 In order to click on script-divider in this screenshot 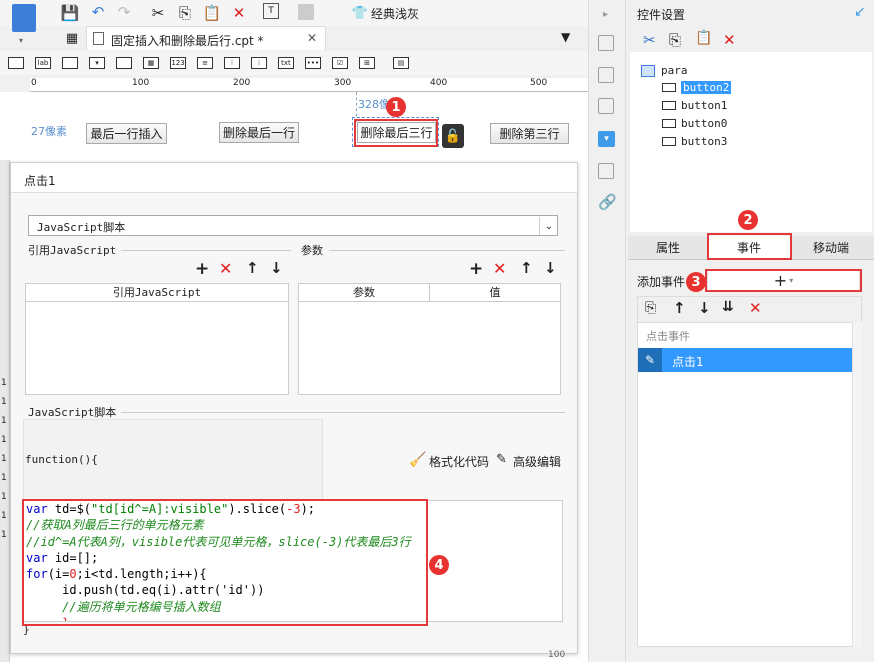, I will do `click(343, 412)`.